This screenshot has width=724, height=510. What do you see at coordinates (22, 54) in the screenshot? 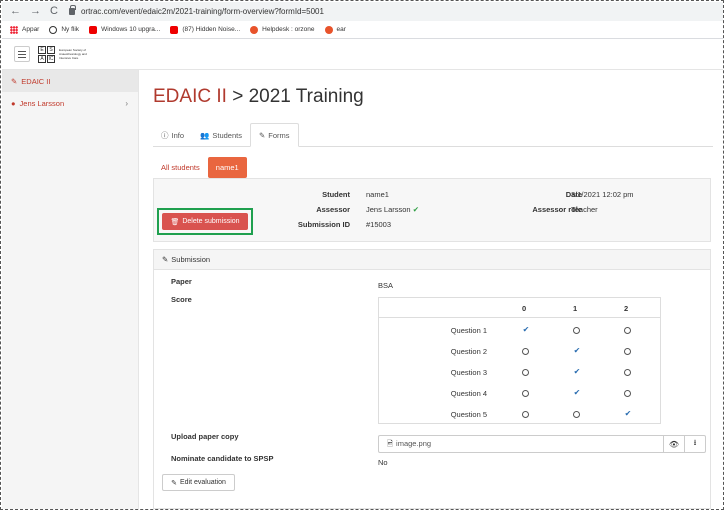
I see `menu-toggle-icon` at bounding box center [22, 54].